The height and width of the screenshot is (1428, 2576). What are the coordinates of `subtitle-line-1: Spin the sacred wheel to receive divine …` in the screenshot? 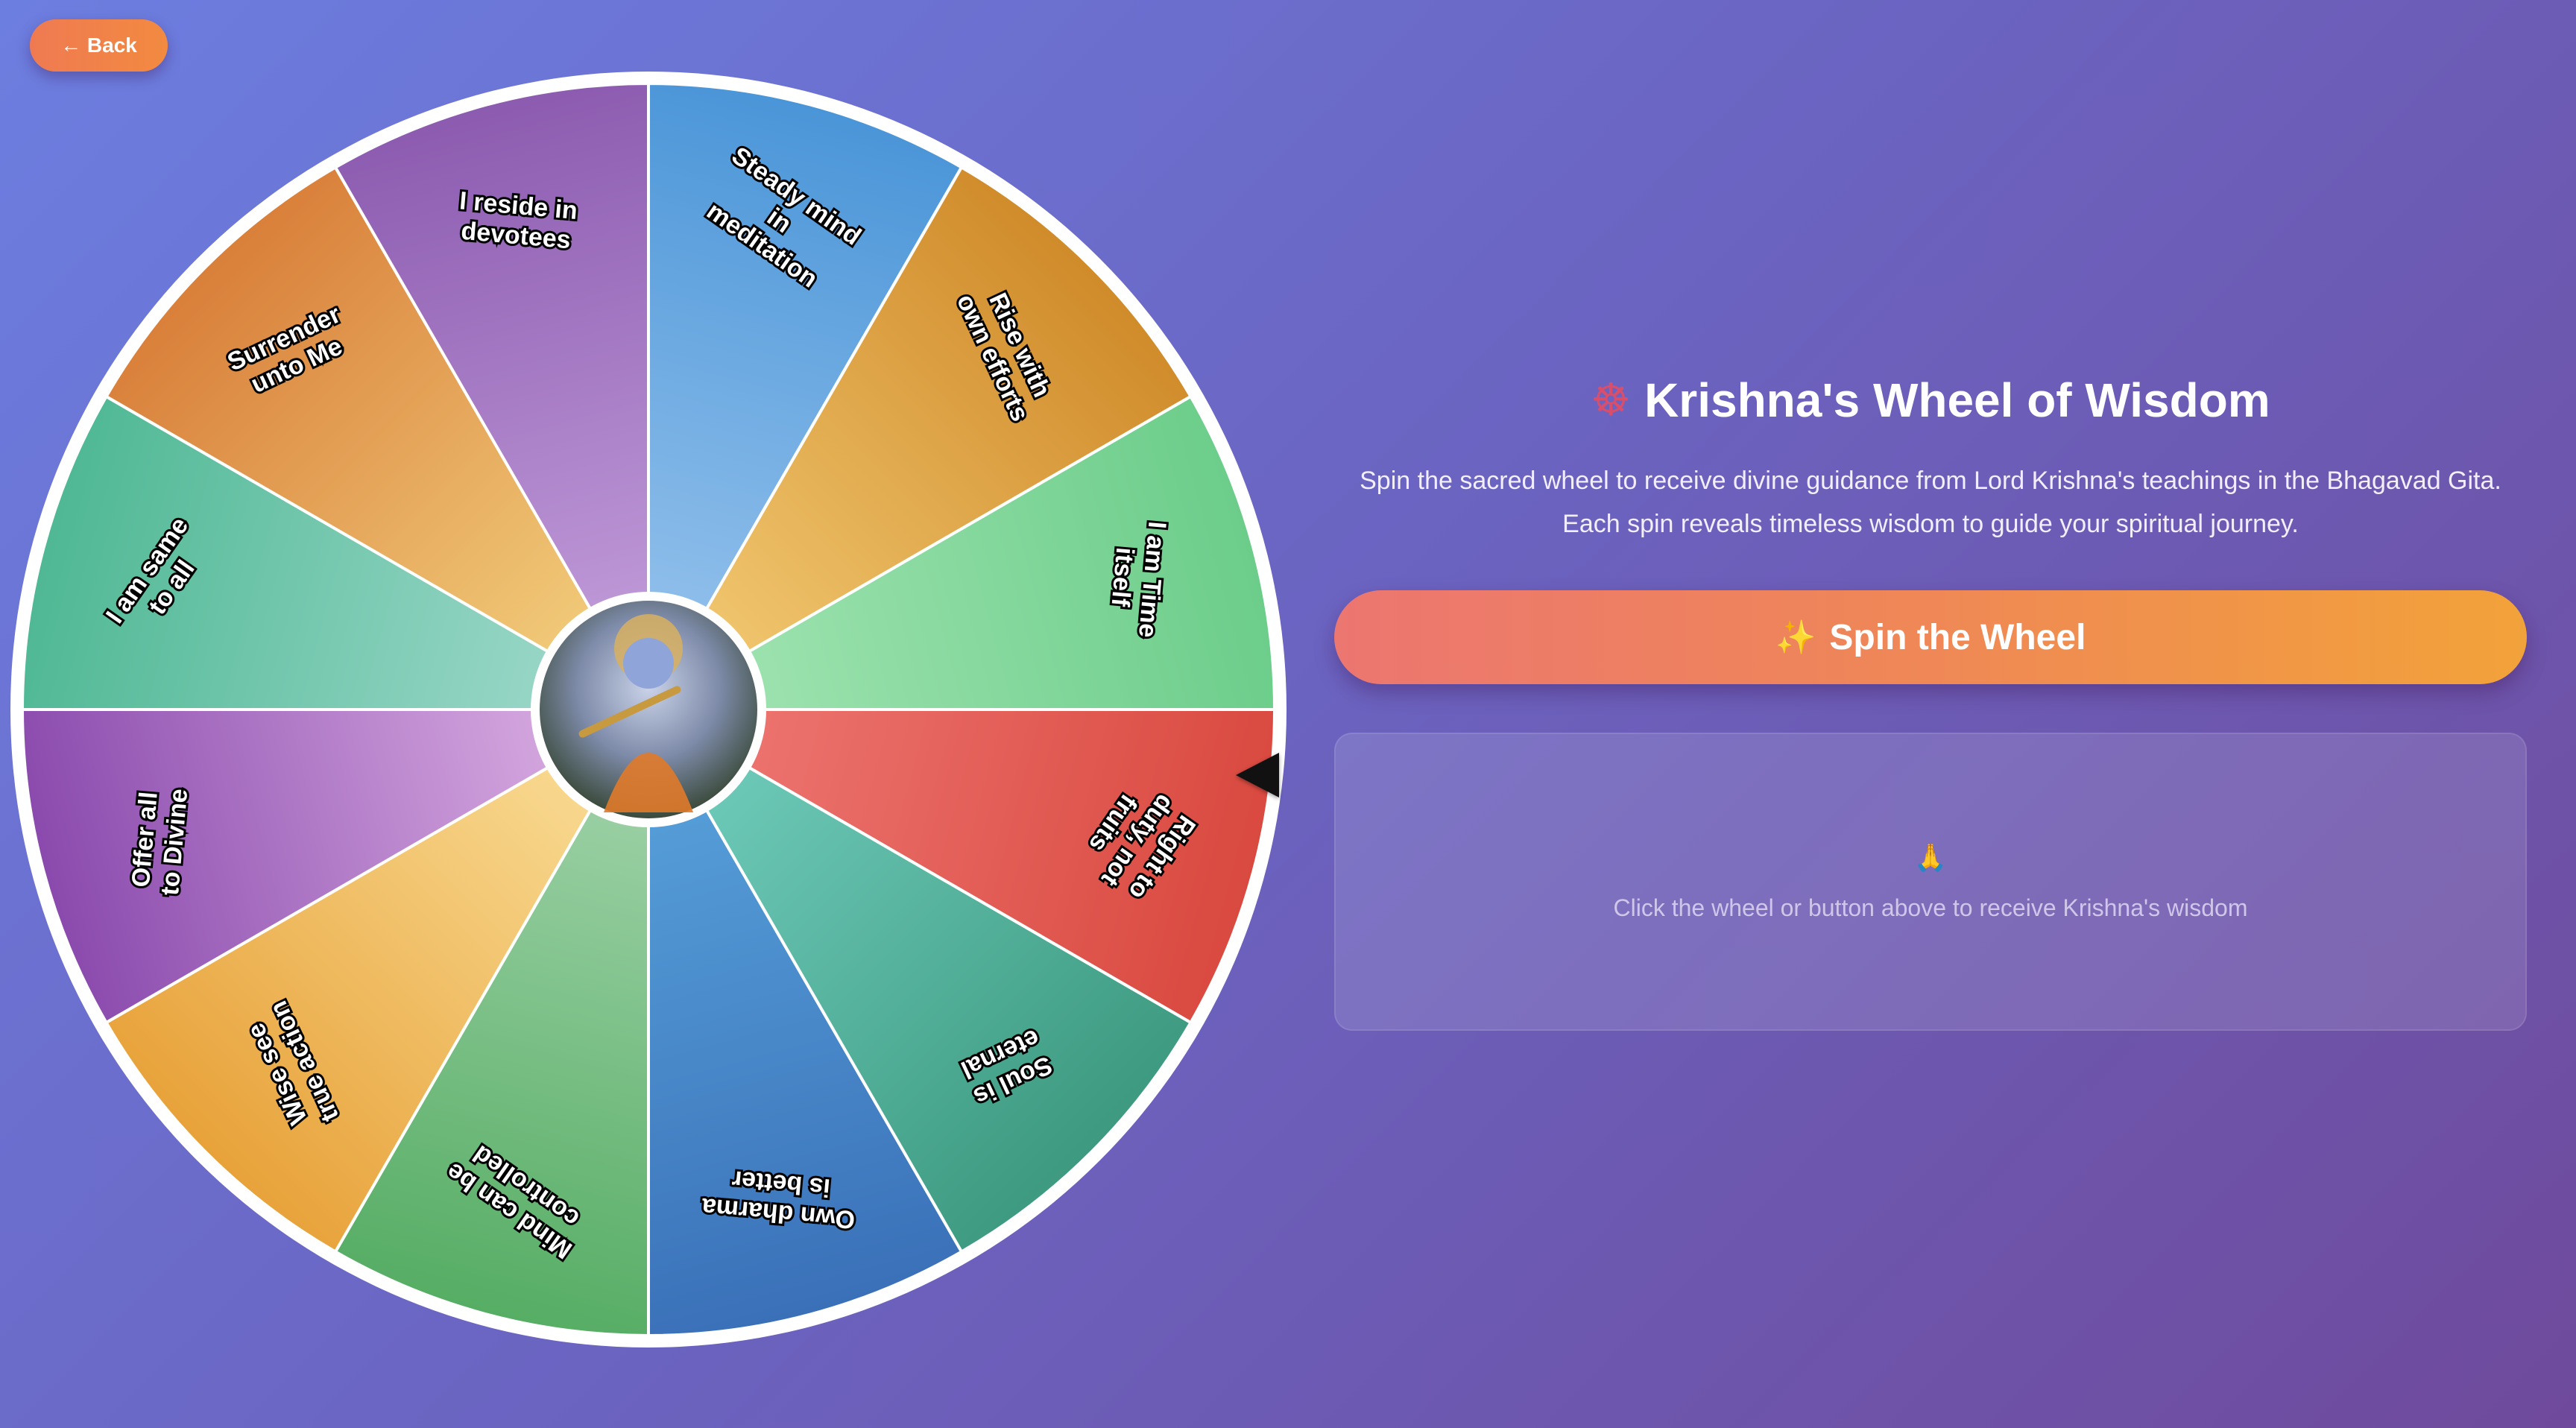 It's located at (1930, 481).